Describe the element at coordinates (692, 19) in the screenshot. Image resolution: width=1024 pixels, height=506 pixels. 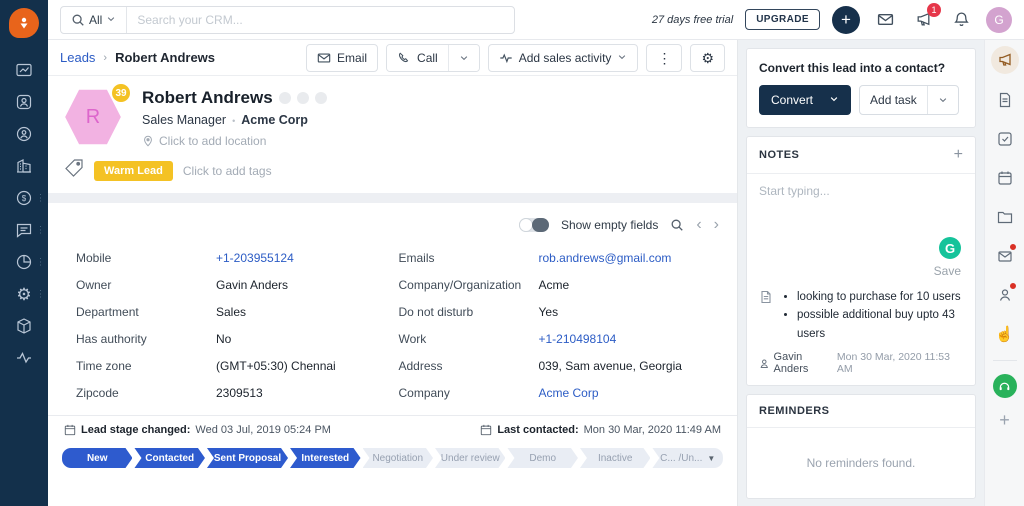
I see `trial-text: 27 days free trial` at that location.